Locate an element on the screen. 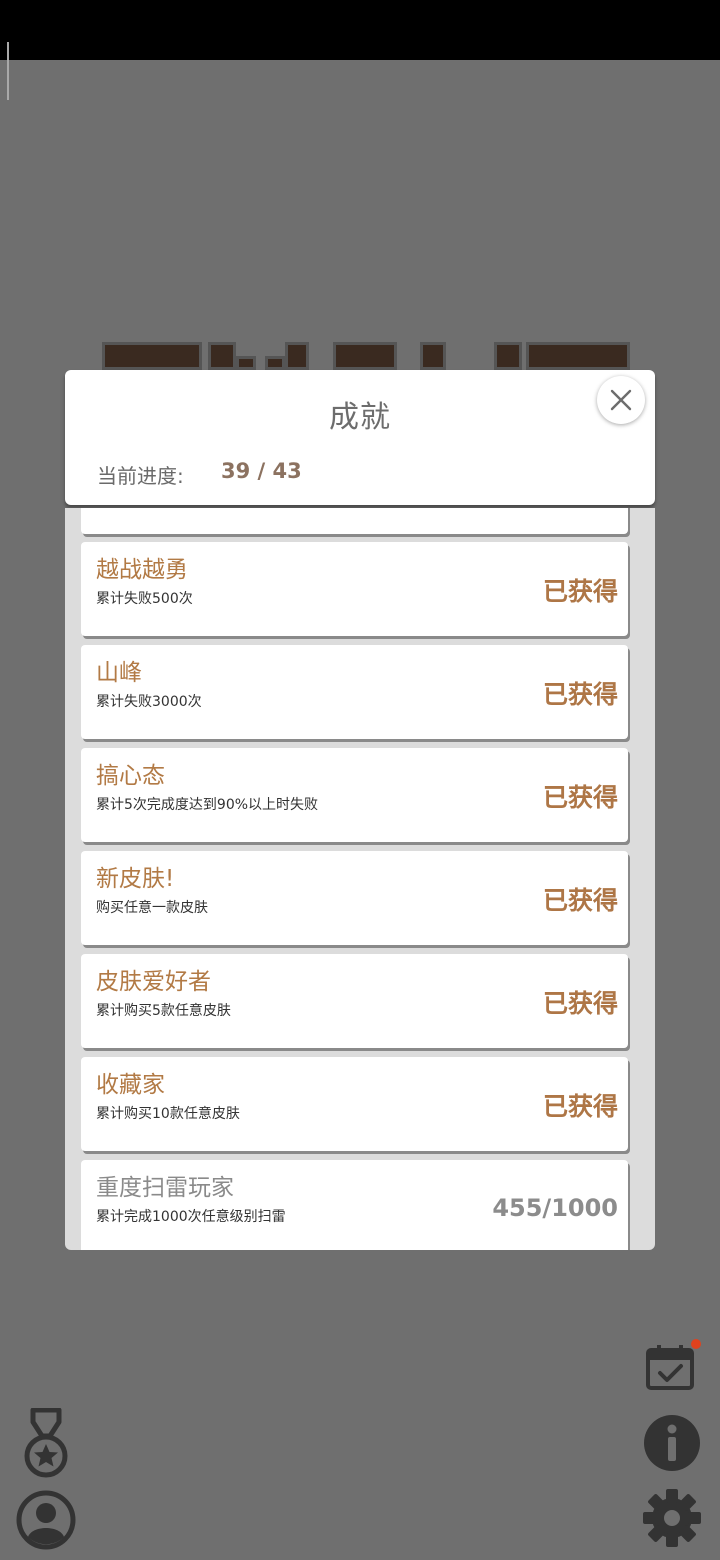 Image resolution: width=720 pixels, height=1560 pixels. info-icon is located at coordinates (672, 1443).